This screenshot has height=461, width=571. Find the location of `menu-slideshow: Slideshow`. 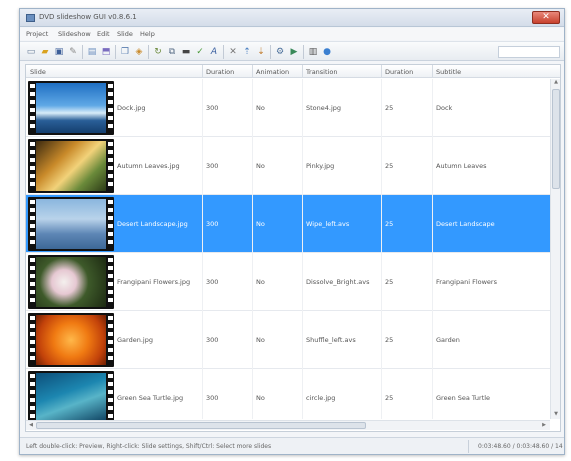

menu-slideshow: Slideshow is located at coordinates (74, 34).